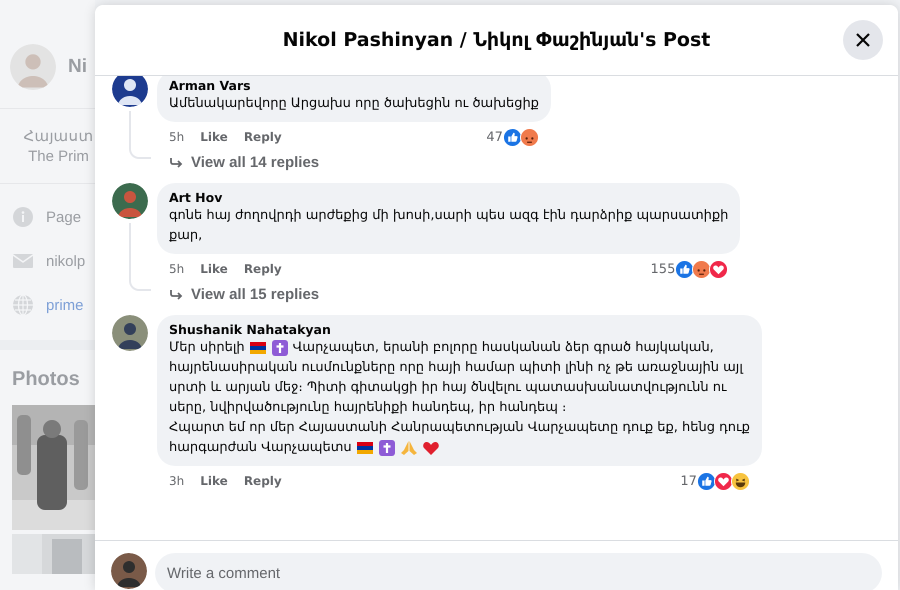 Image resolution: width=900 pixels, height=590 pixels. I want to click on heart-icon, so click(431, 448).